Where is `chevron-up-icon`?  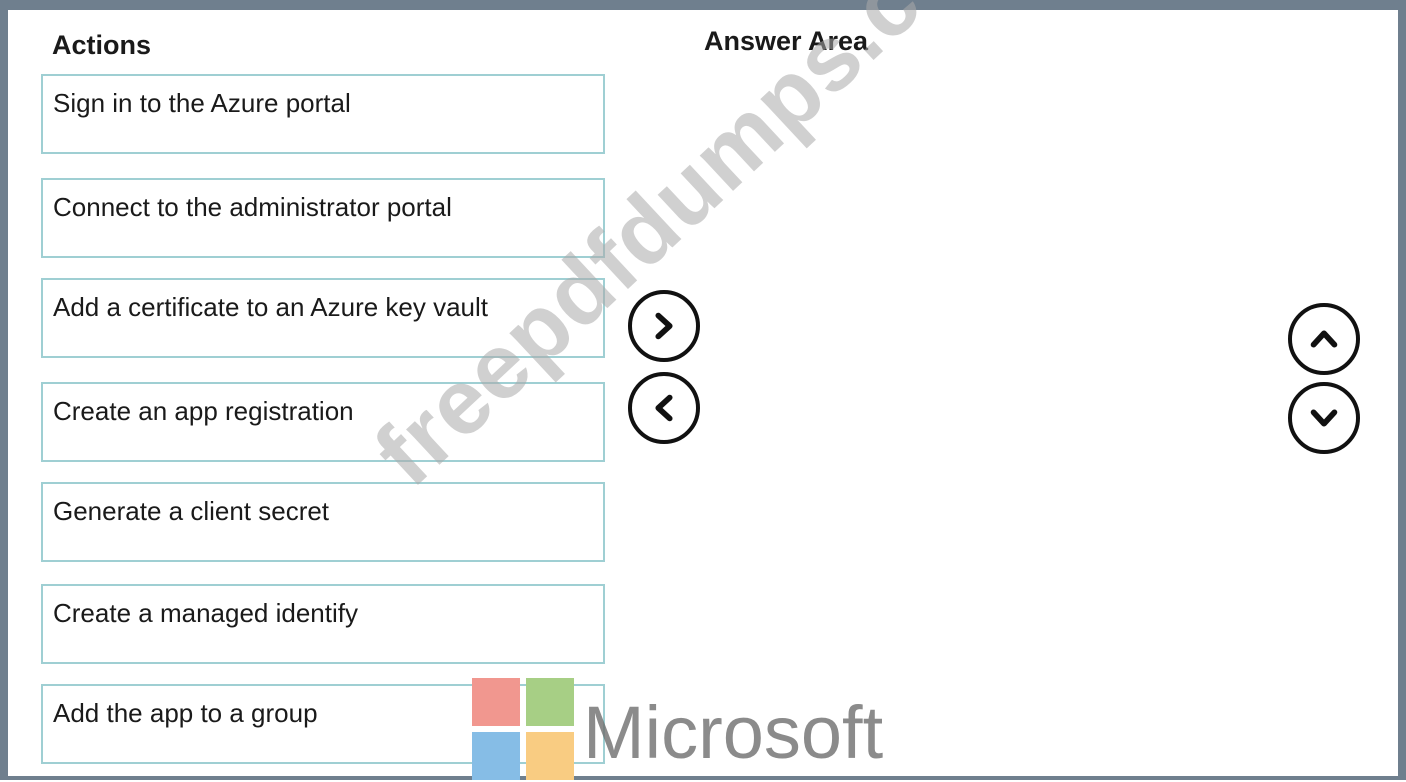
chevron-up-icon is located at coordinates (1324, 339).